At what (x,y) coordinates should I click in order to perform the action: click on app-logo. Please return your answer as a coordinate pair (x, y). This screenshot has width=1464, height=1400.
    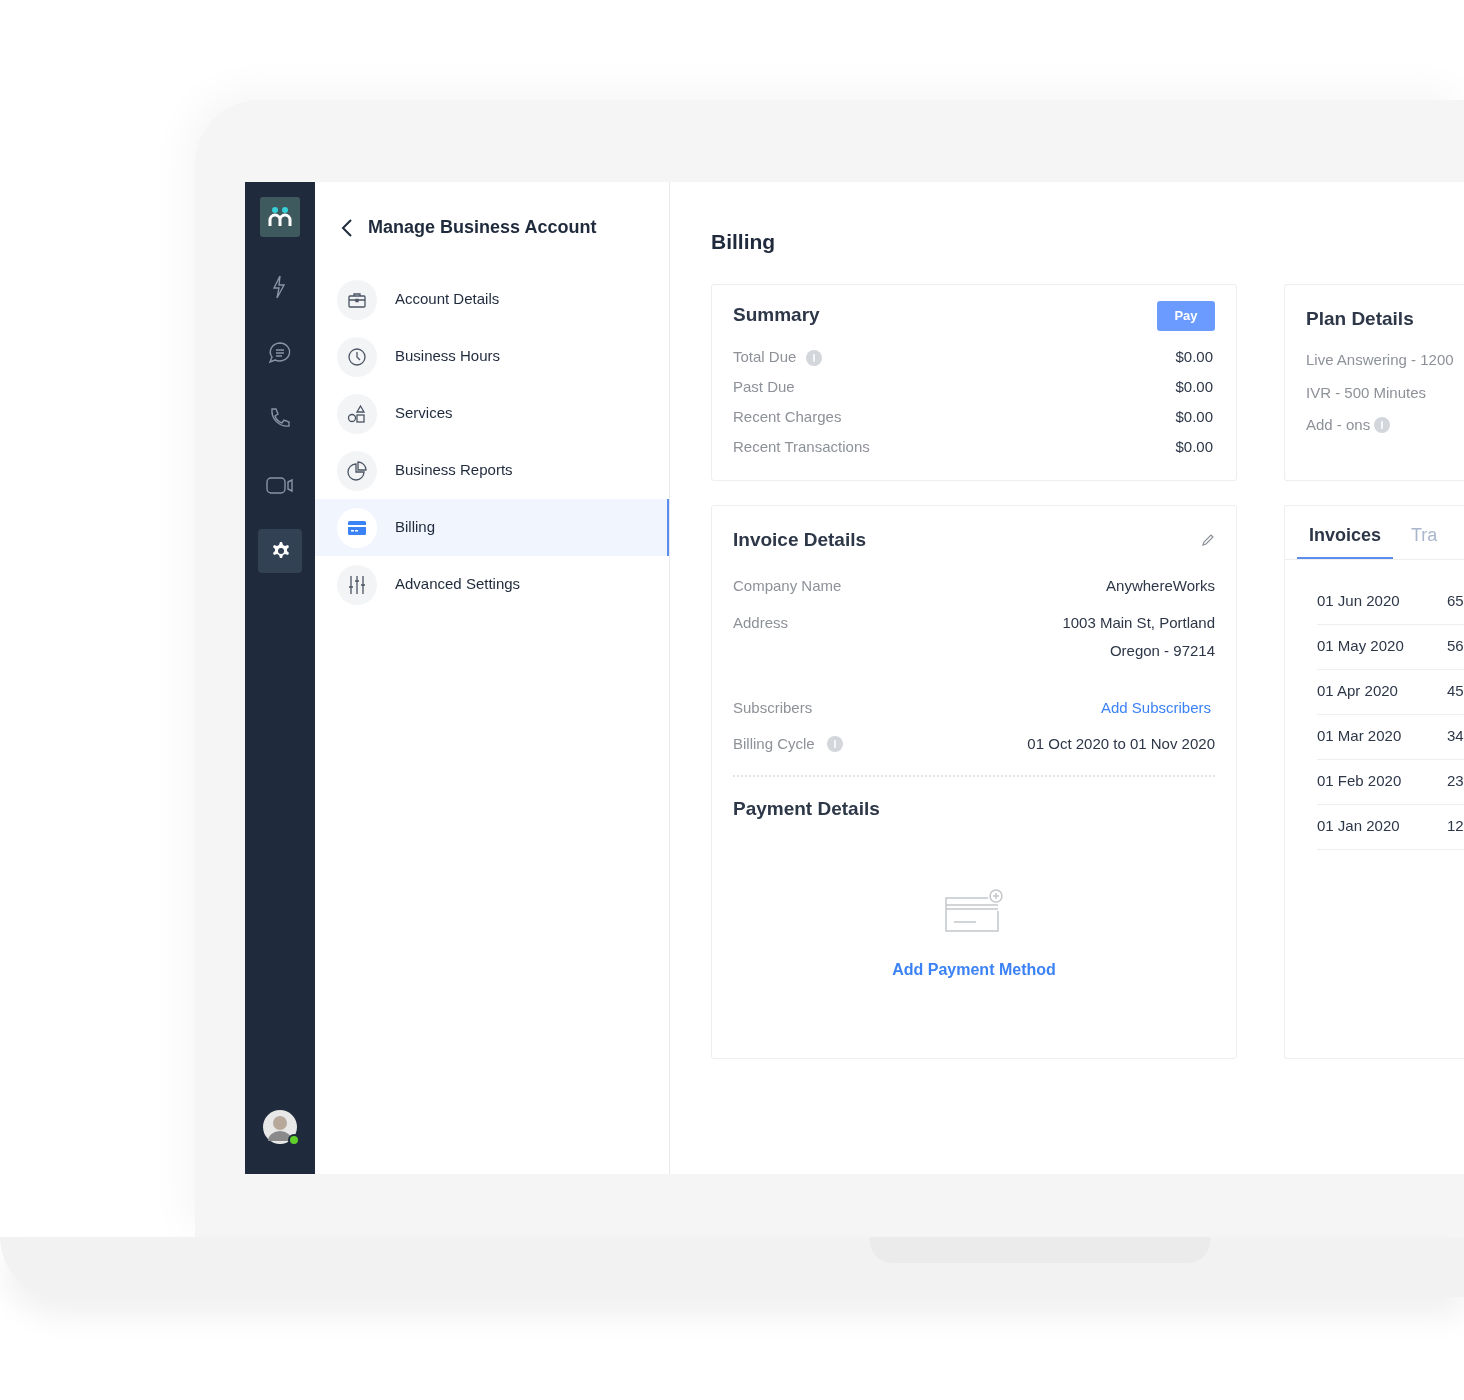
    Looking at the image, I should click on (280, 217).